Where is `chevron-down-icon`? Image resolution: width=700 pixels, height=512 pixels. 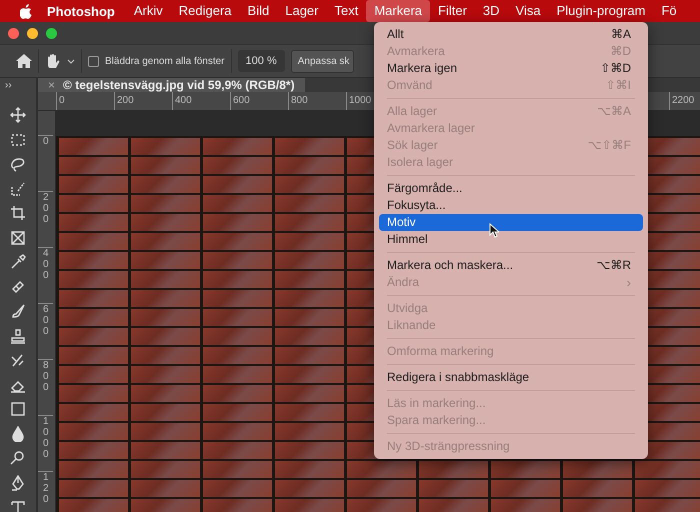 chevron-down-icon is located at coordinates (71, 61).